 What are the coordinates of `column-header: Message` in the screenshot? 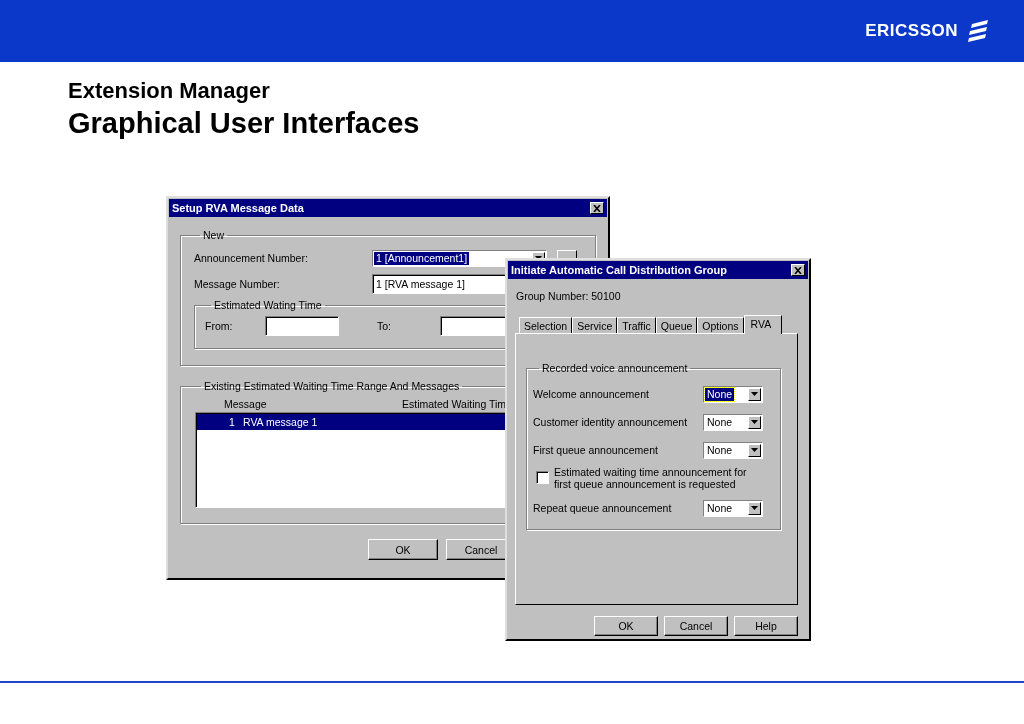 It's located at (246, 404).